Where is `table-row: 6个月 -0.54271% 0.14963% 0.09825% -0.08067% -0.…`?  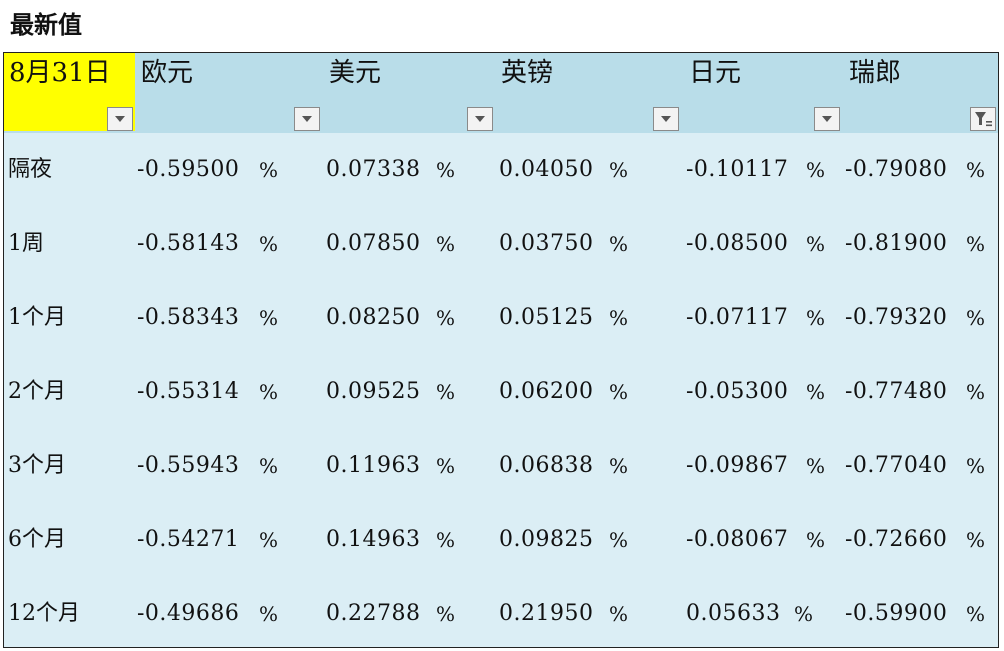 table-row: 6个月 -0.54271% 0.14963% 0.09825% -0.08067% -0.… is located at coordinates (501, 540).